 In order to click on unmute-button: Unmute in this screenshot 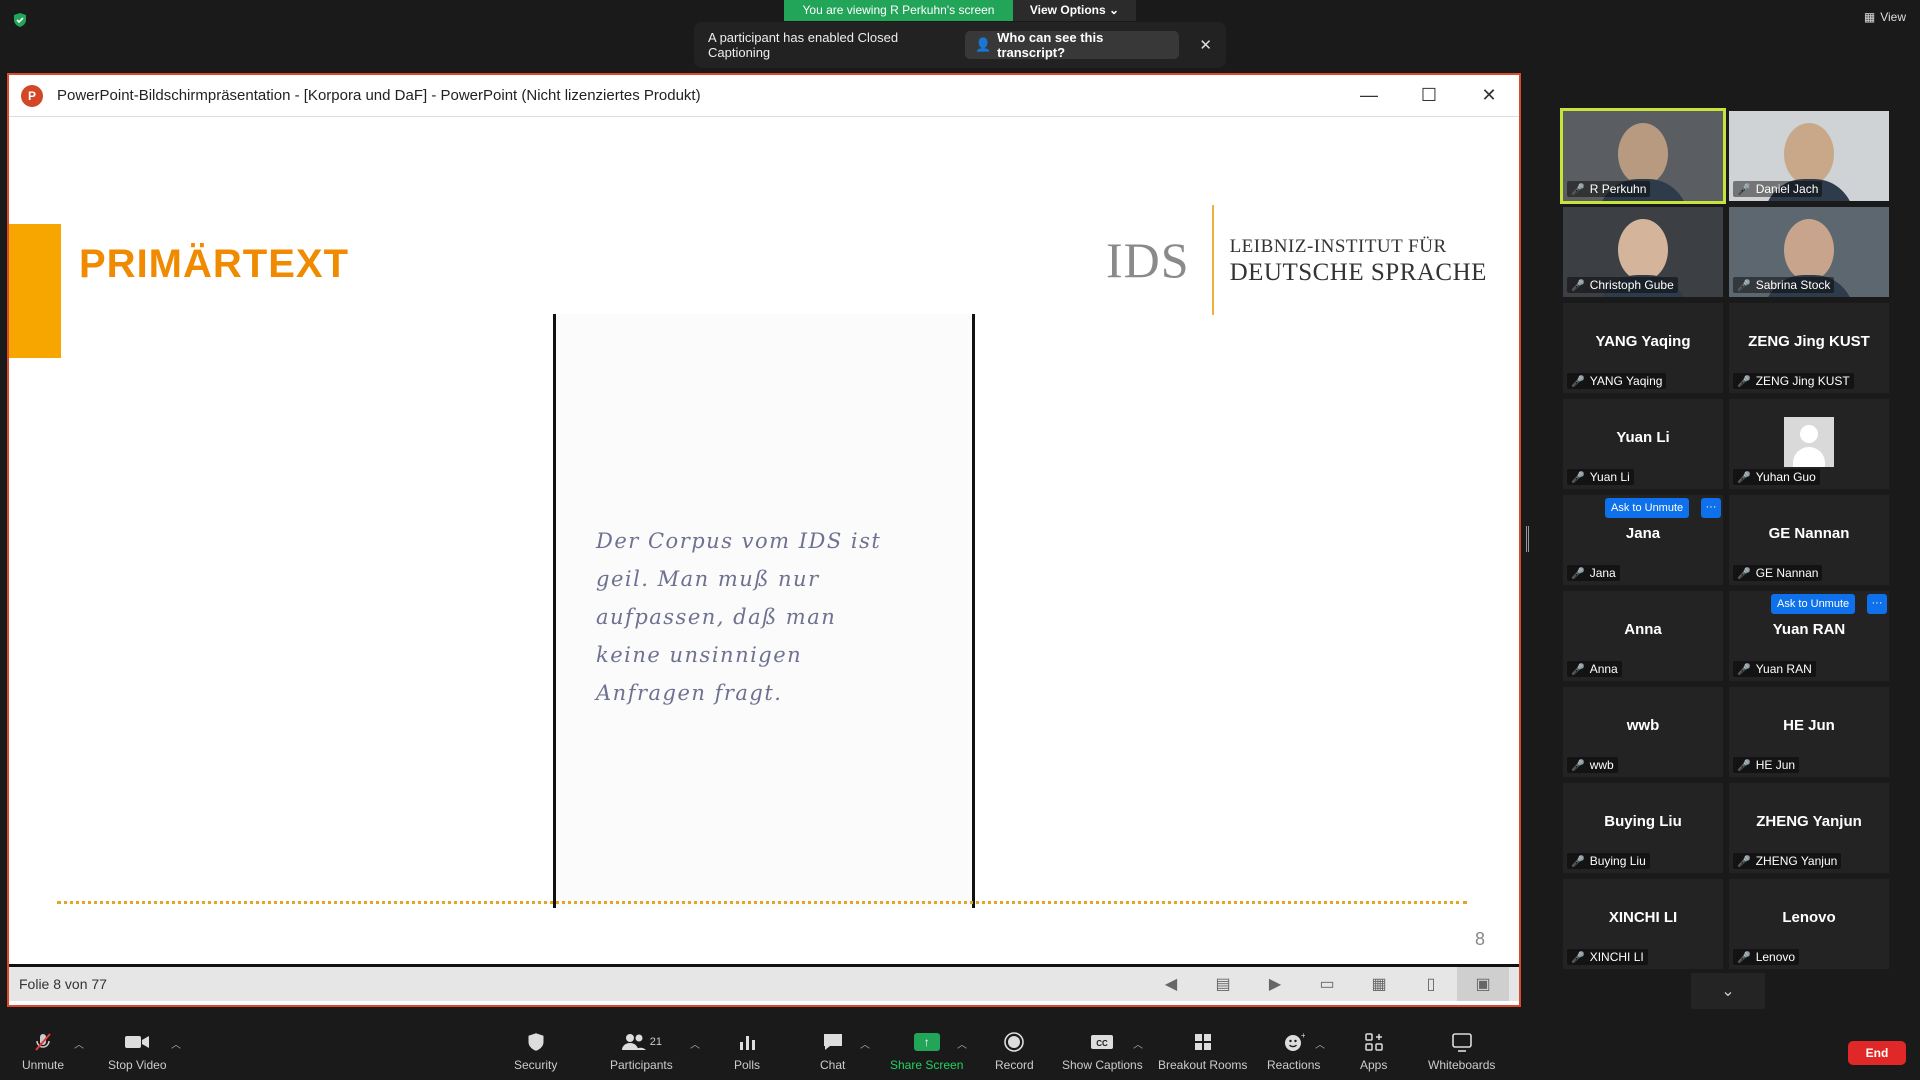, I will do `click(43, 1051)`.